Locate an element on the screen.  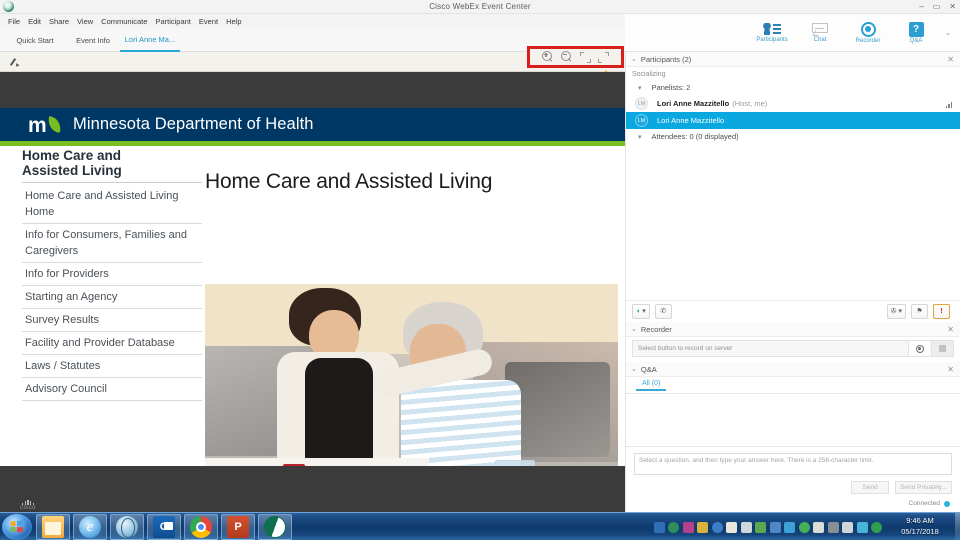
menu-item-edit: Edit is located at coordinates (34, 21).